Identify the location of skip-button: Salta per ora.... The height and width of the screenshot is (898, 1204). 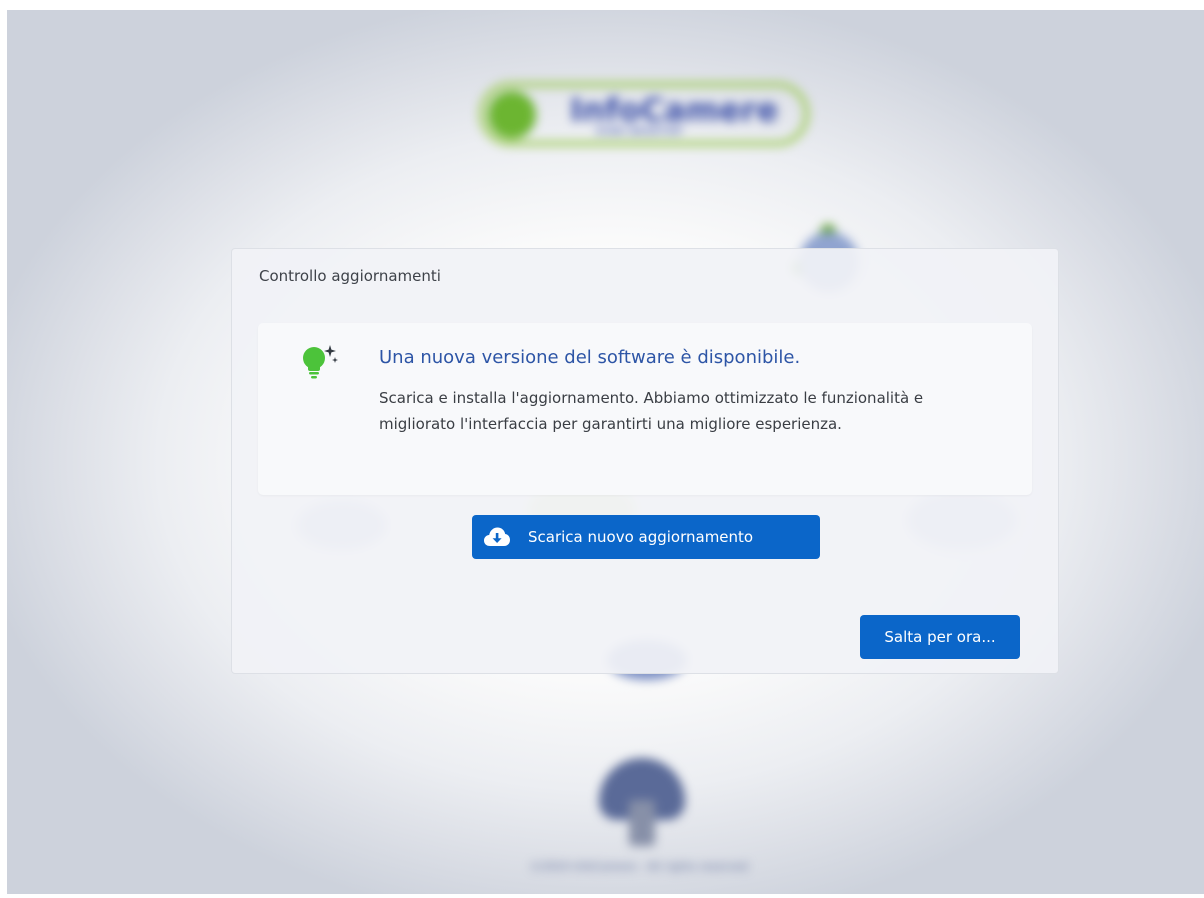
(940, 637).